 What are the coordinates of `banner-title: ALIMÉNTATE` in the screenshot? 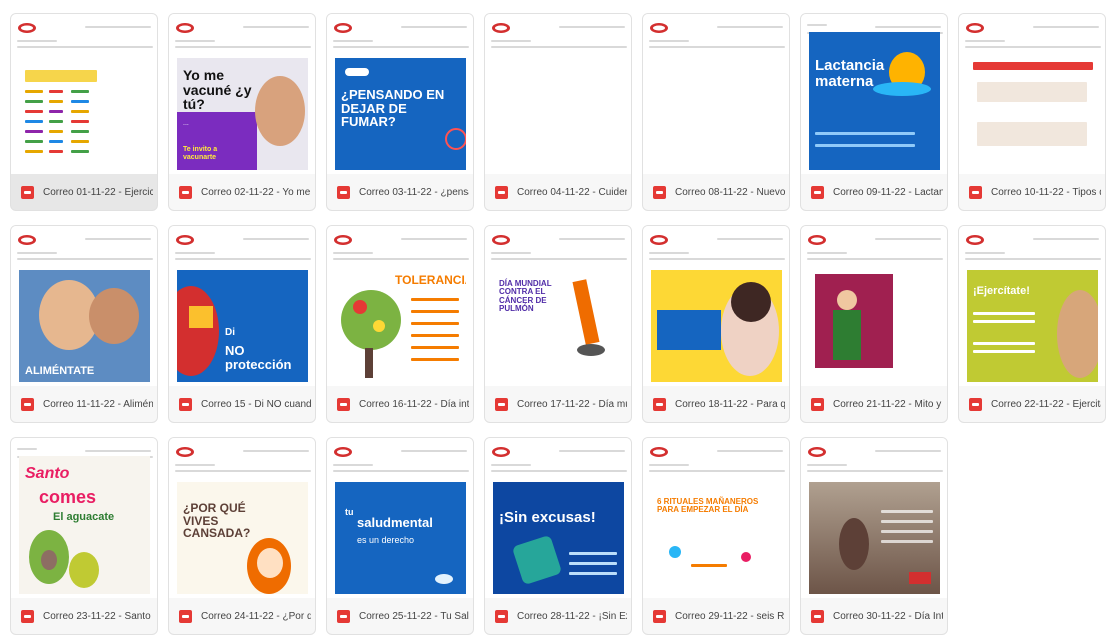 It's located at (60, 371).